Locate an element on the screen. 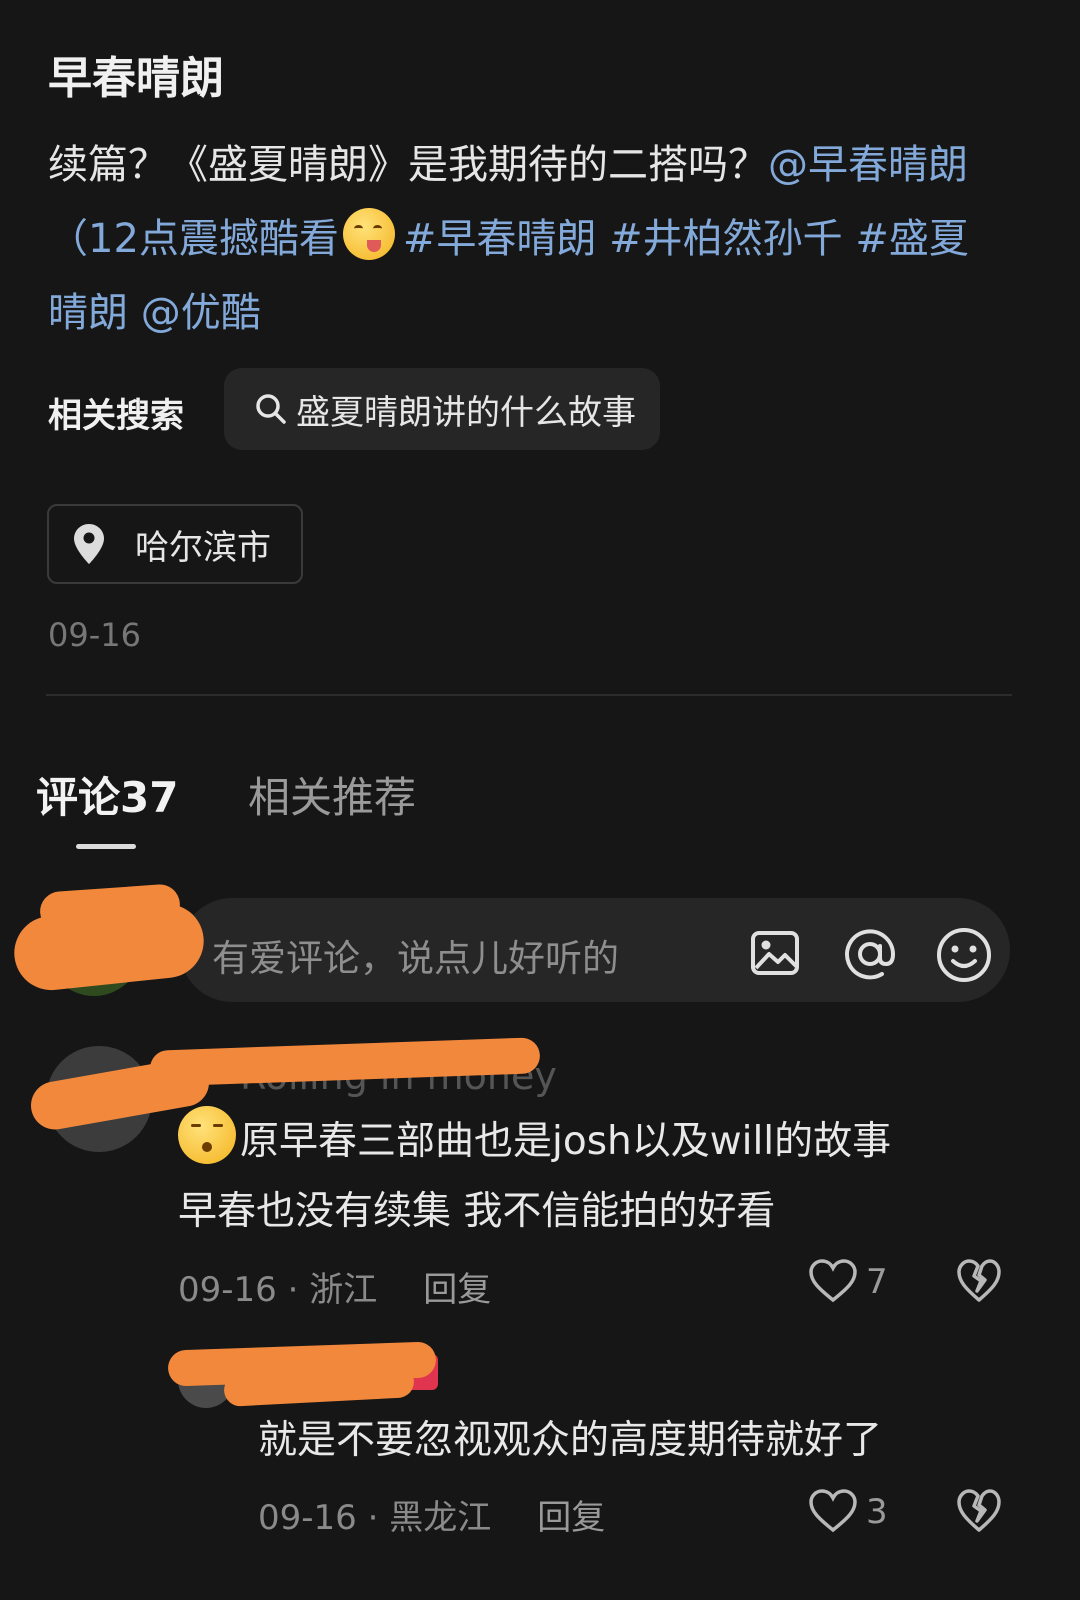 This screenshot has width=1080, height=1600. like-count: 7 is located at coordinates (877, 1282).